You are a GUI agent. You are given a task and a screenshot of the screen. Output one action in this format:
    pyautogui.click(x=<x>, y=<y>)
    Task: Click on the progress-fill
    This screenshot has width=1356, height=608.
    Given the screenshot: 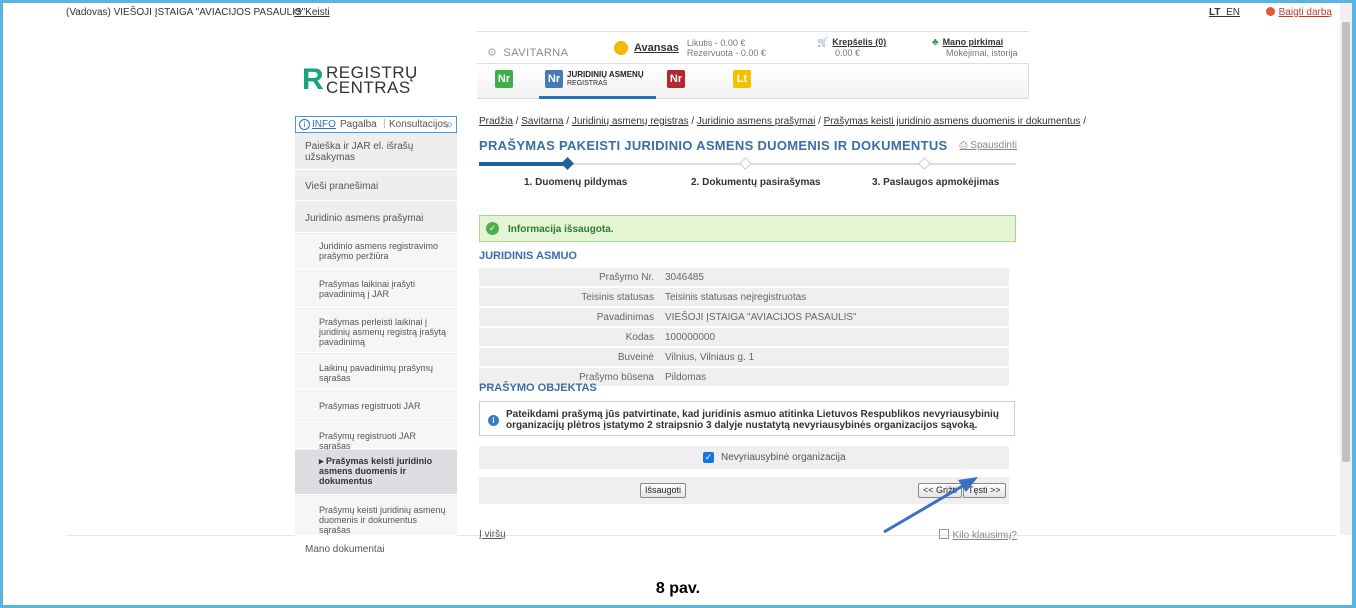 What is the action you would take?
    pyautogui.click(x=523, y=164)
    